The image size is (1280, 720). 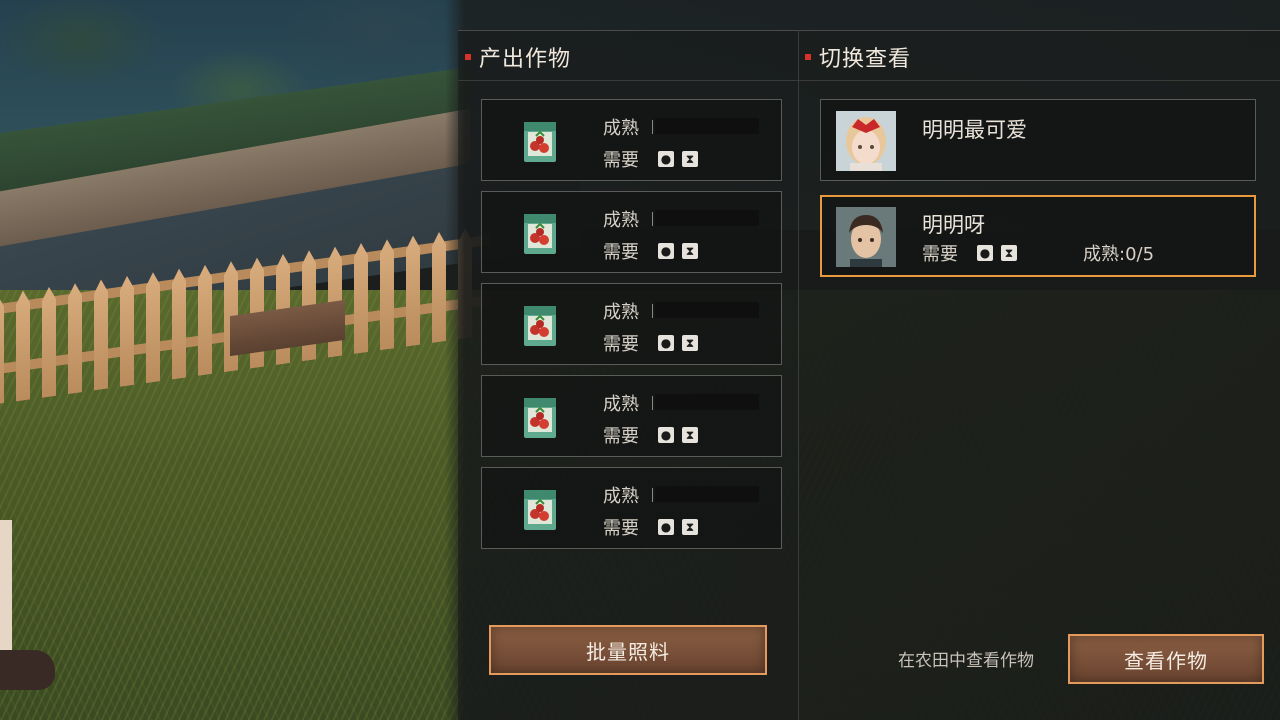 What do you see at coordinates (953, 225) in the screenshot?
I see `player-name: 明明呀` at bounding box center [953, 225].